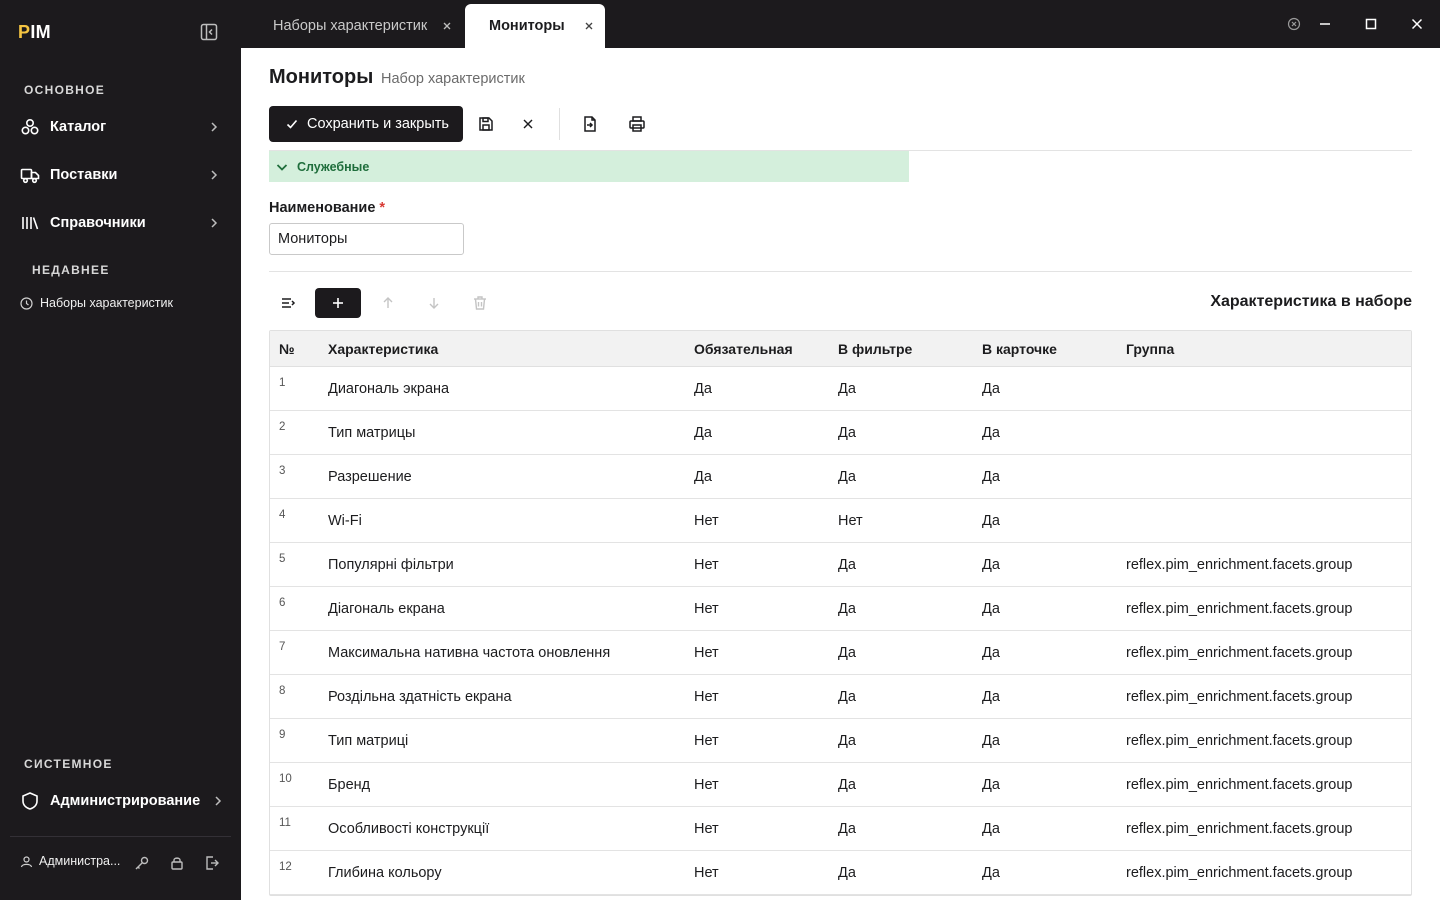 The width and height of the screenshot is (1440, 900). Describe the element at coordinates (840, 271) in the screenshot. I see `divider` at that location.